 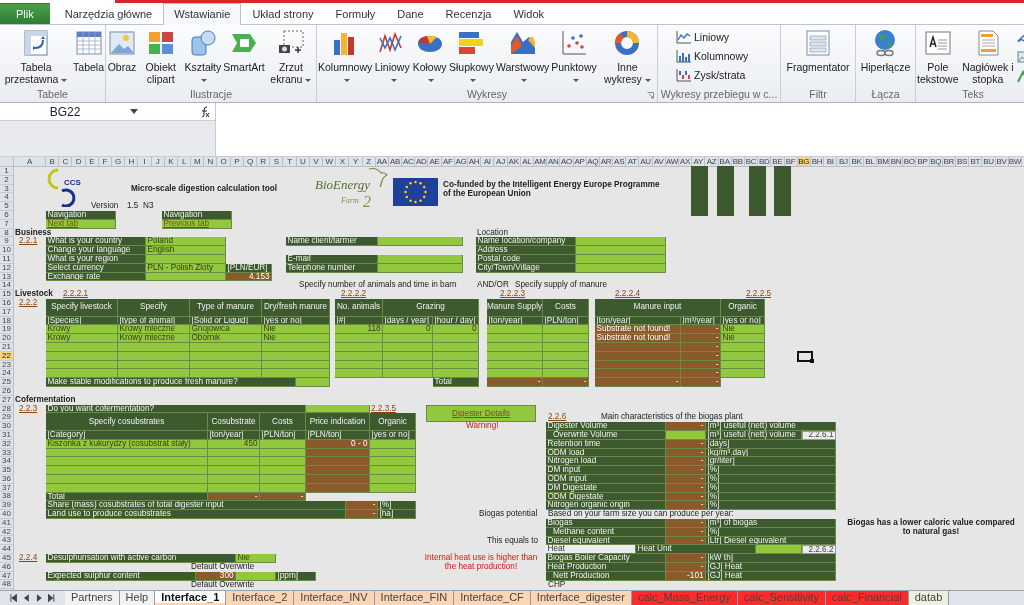 What do you see at coordinates (226, 338) in the screenshot?
I see `input-cell: Obornik` at bounding box center [226, 338].